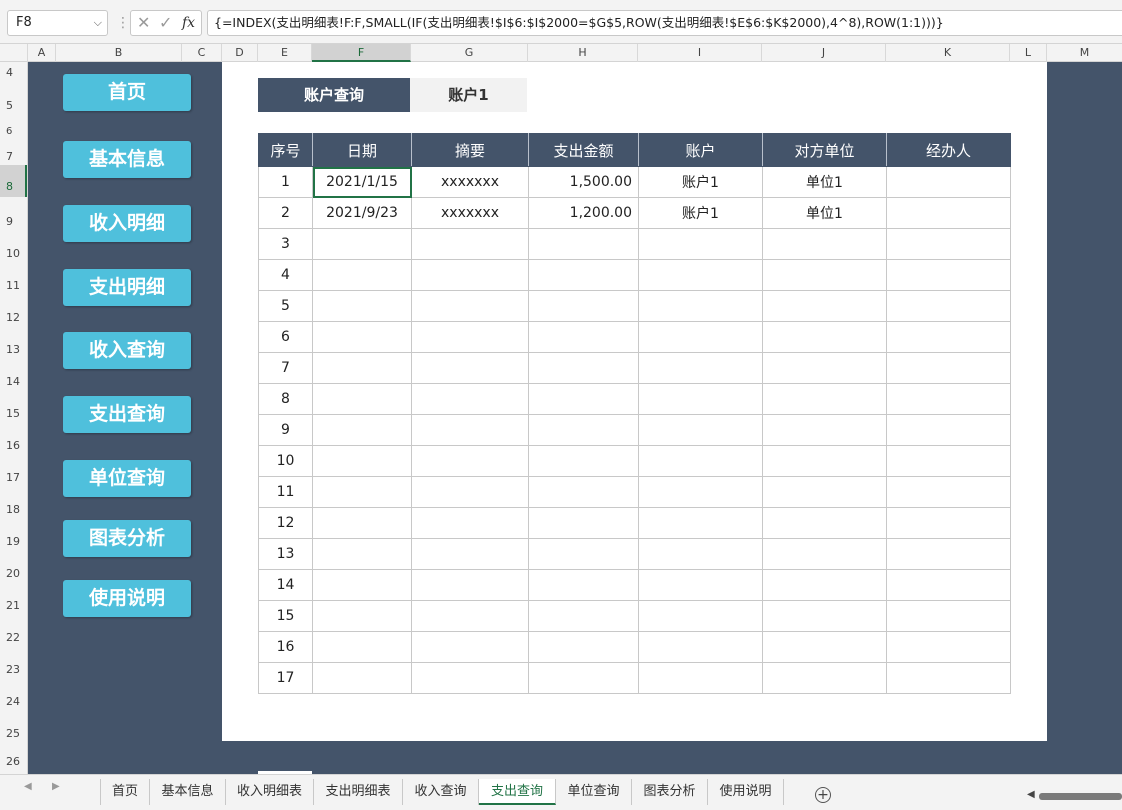  Describe the element at coordinates (700, 53) in the screenshot. I see `col-header-i: I` at that location.